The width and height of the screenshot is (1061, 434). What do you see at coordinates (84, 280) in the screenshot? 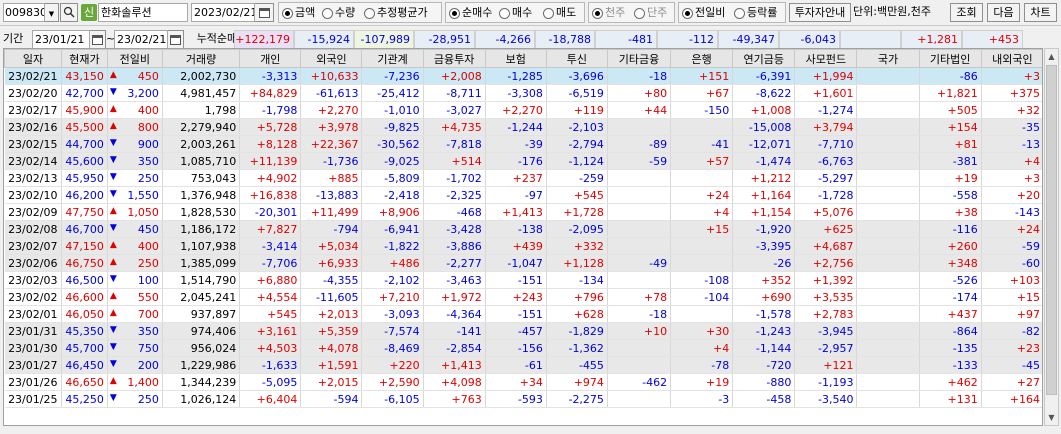
I see `price-cell: 46,500` at bounding box center [84, 280].